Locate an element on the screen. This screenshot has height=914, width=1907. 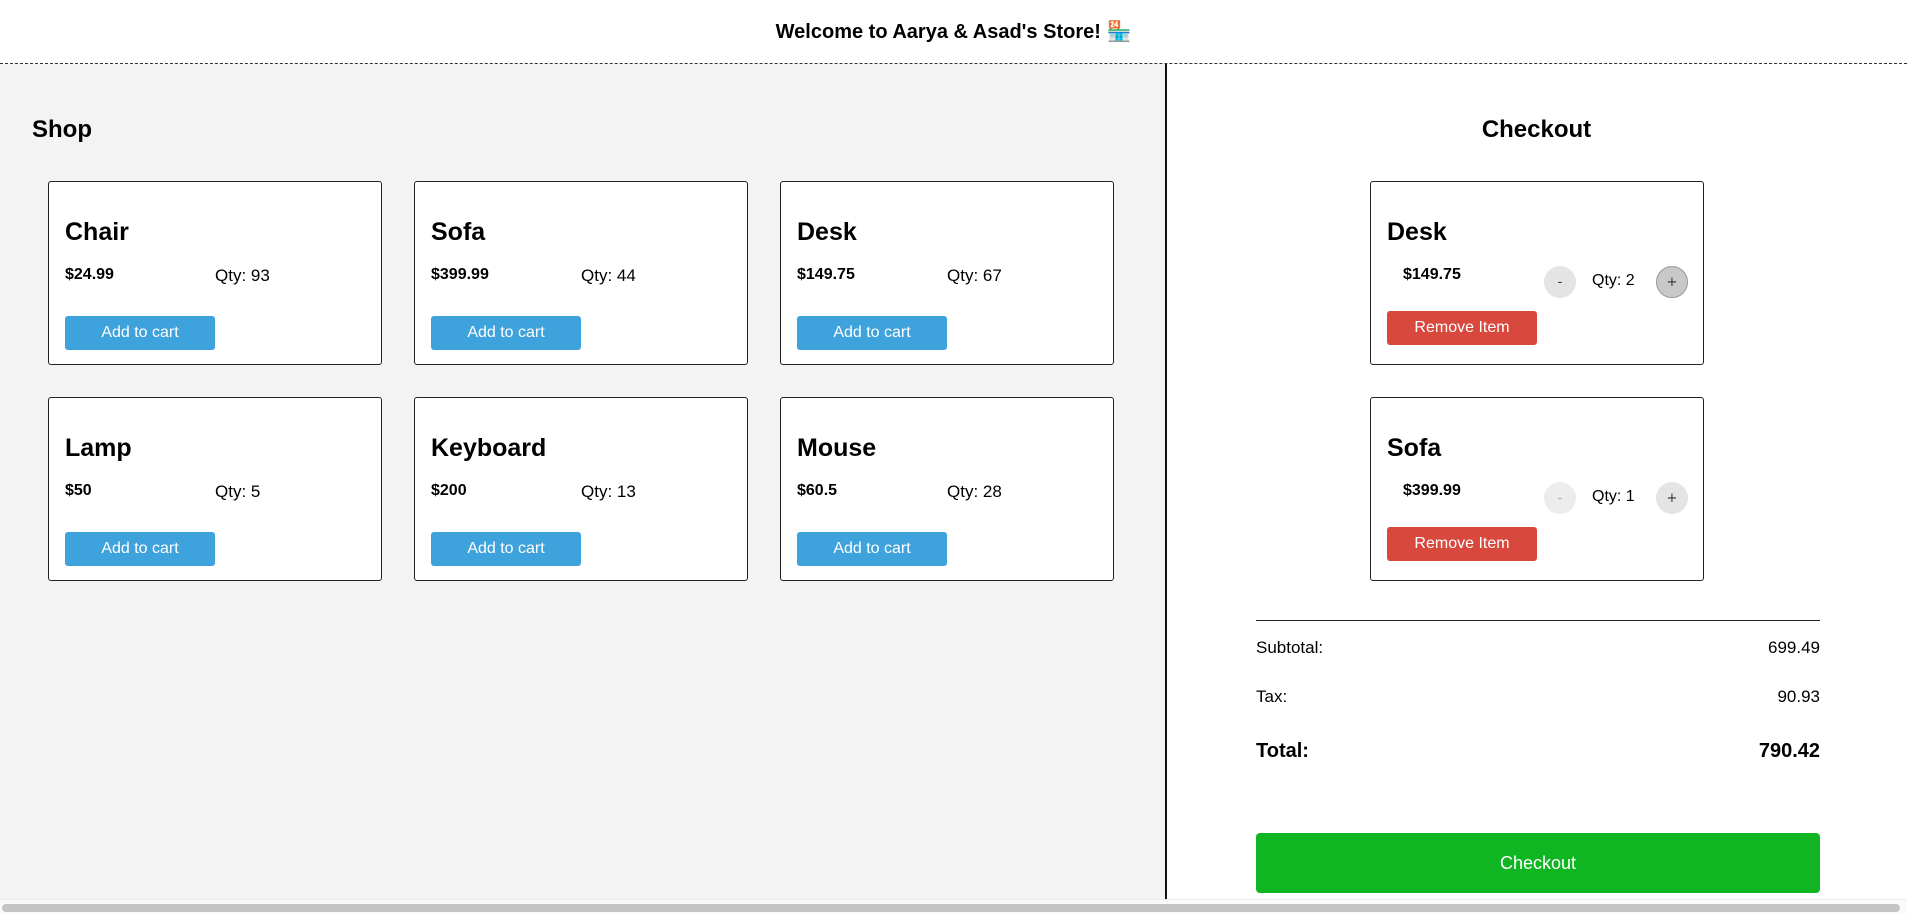
product-price: $50 is located at coordinates (78, 490).